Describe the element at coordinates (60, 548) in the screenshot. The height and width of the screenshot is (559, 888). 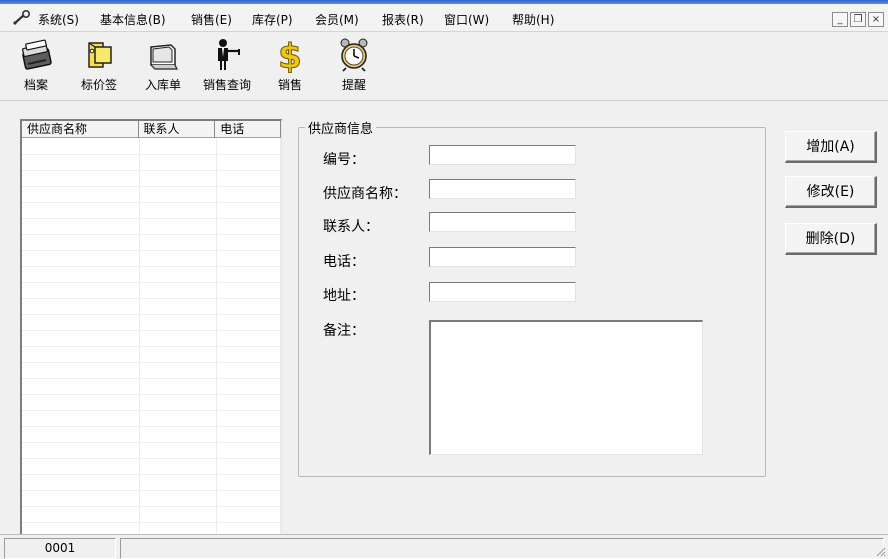
I see `status-panel-record: 0001` at that location.